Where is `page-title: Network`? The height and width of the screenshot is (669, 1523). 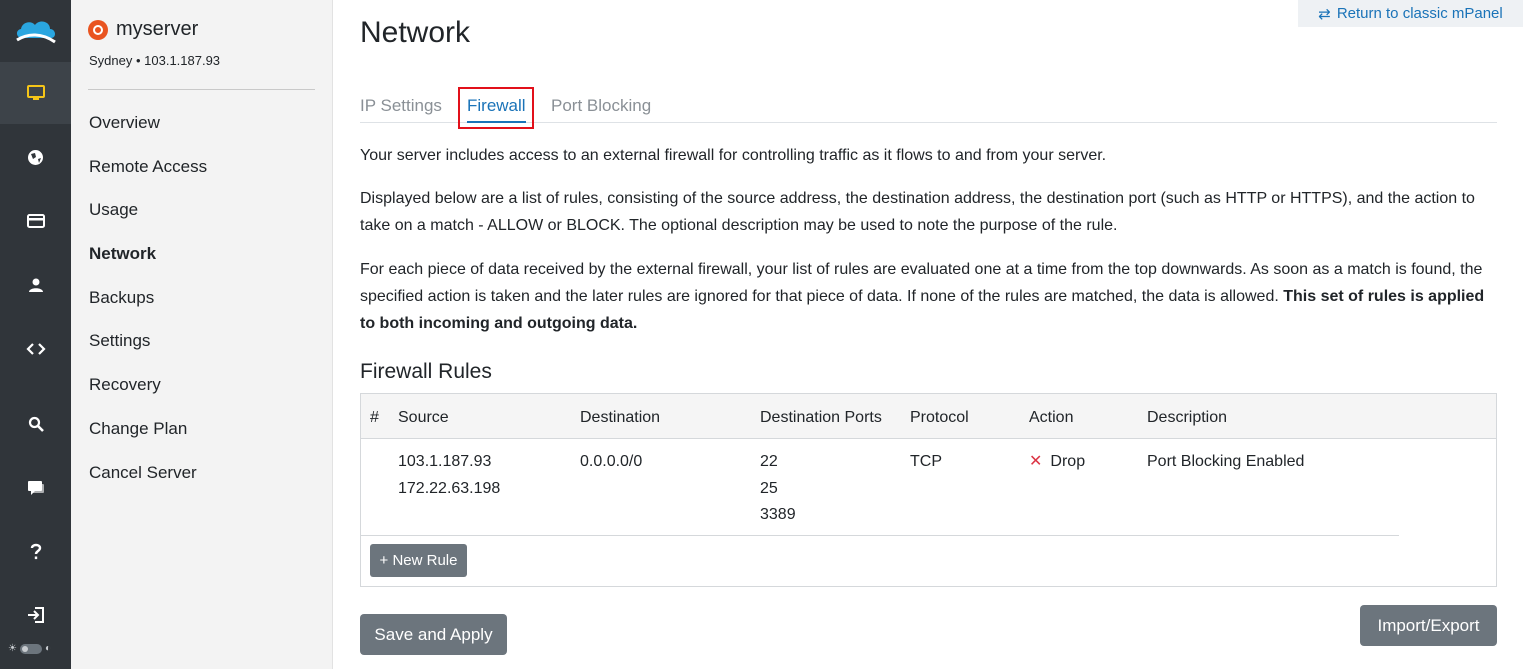
page-title: Network is located at coordinates (415, 32).